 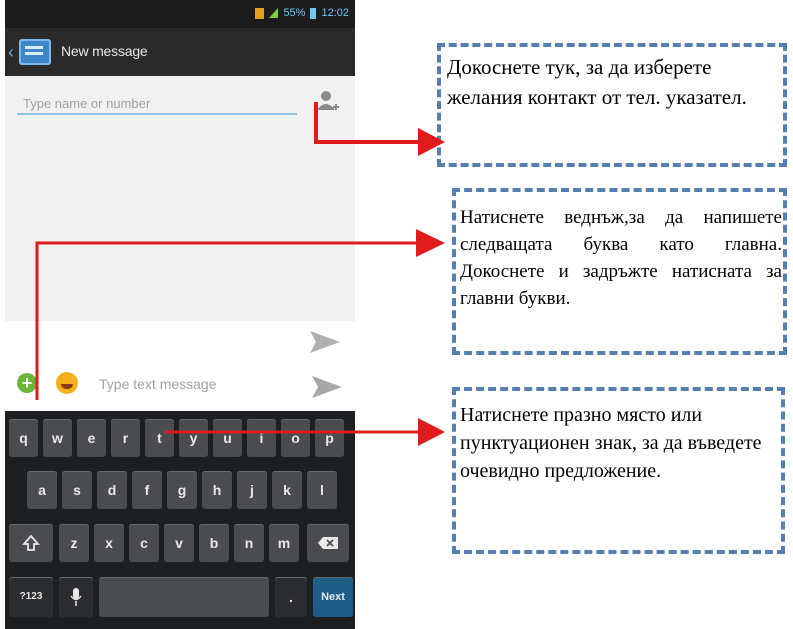 I want to click on key-u: u, so click(x=227, y=438).